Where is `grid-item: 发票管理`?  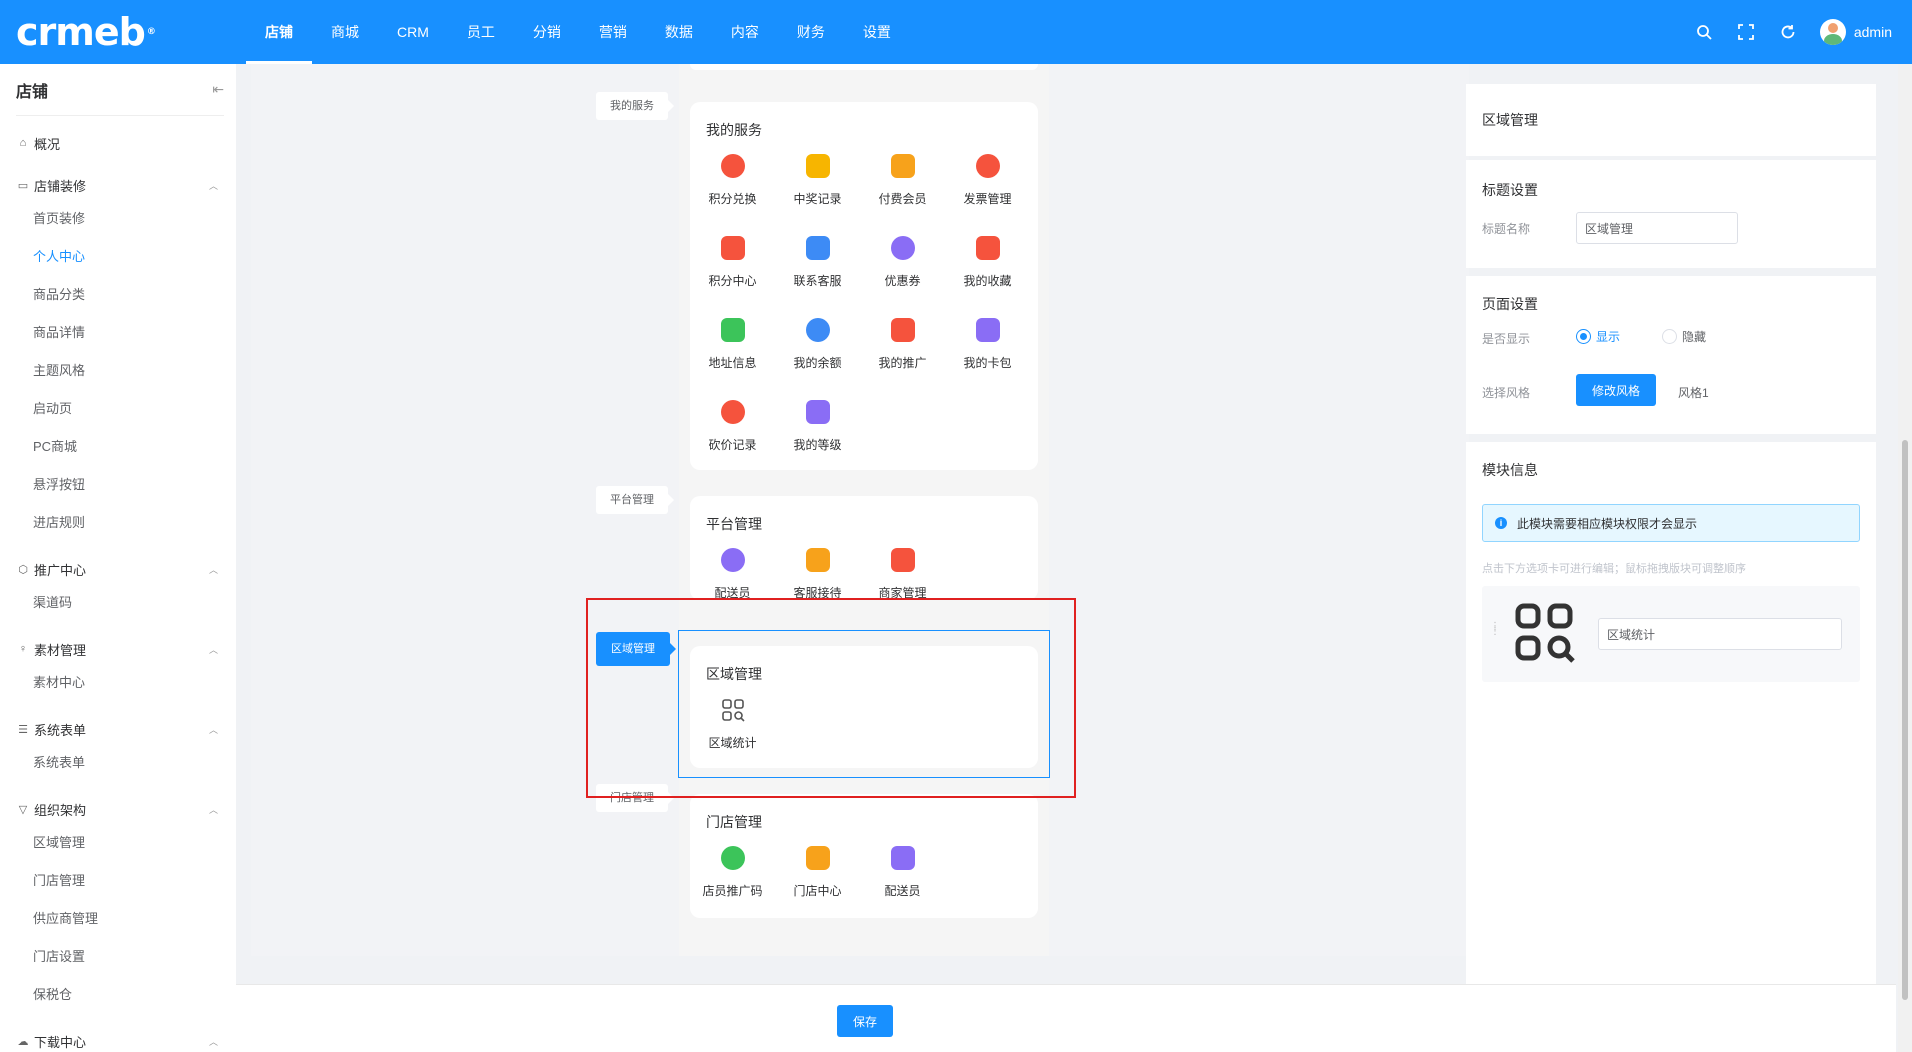 grid-item: 发票管理 is located at coordinates (987, 193).